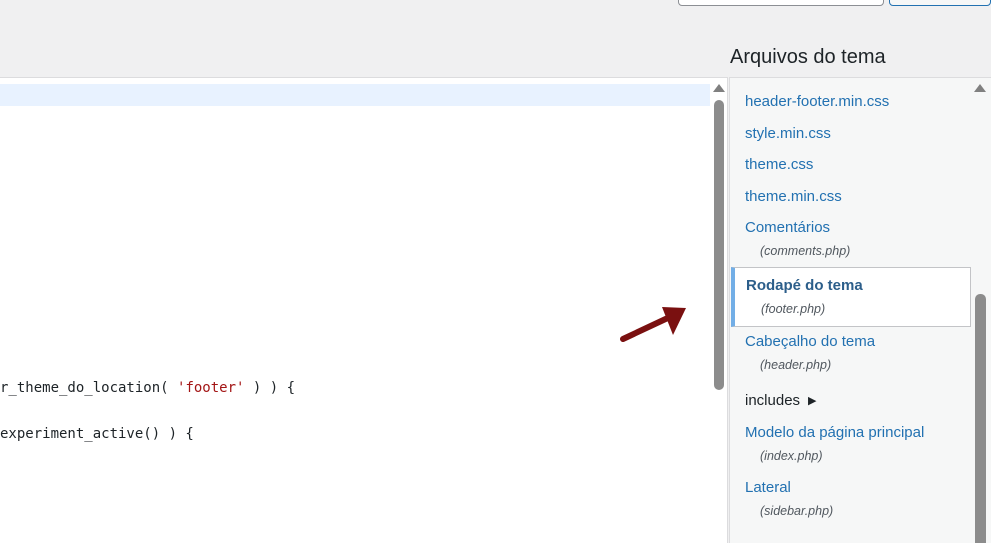 This screenshot has width=991, height=543. Describe the element at coordinates (850, 499) in the screenshot. I see `file-sidebar-php: Lateral (sidebar.php)` at that location.